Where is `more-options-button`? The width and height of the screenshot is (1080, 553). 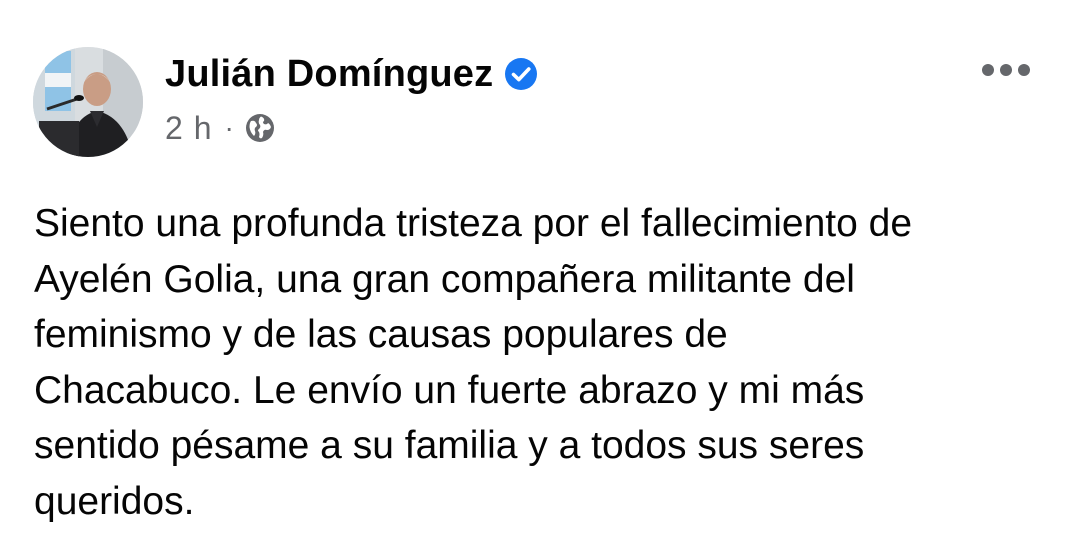
more-options-button is located at coordinates (1006, 70).